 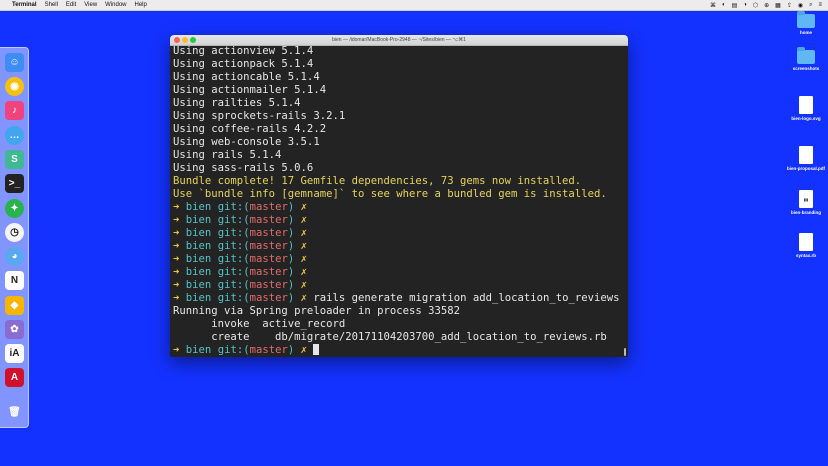 I want to click on terminal-line: Using actioncable 5.1.4, so click(x=246, y=77).